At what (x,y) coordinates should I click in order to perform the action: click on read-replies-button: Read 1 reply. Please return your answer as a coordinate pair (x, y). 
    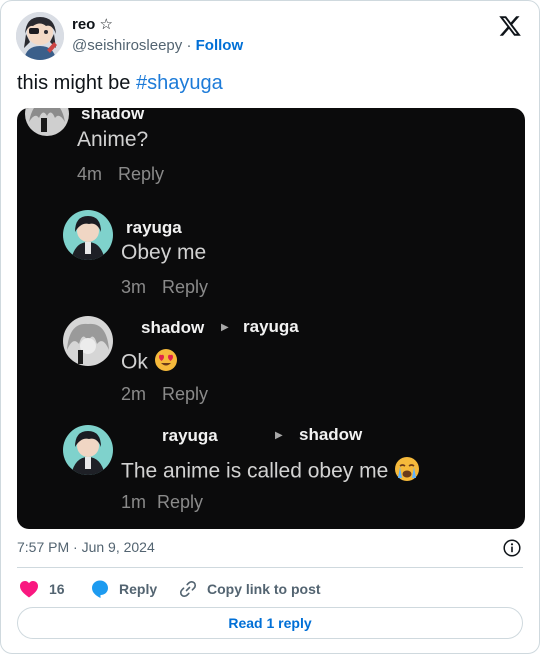
    Looking at the image, I should click on (270, 623).